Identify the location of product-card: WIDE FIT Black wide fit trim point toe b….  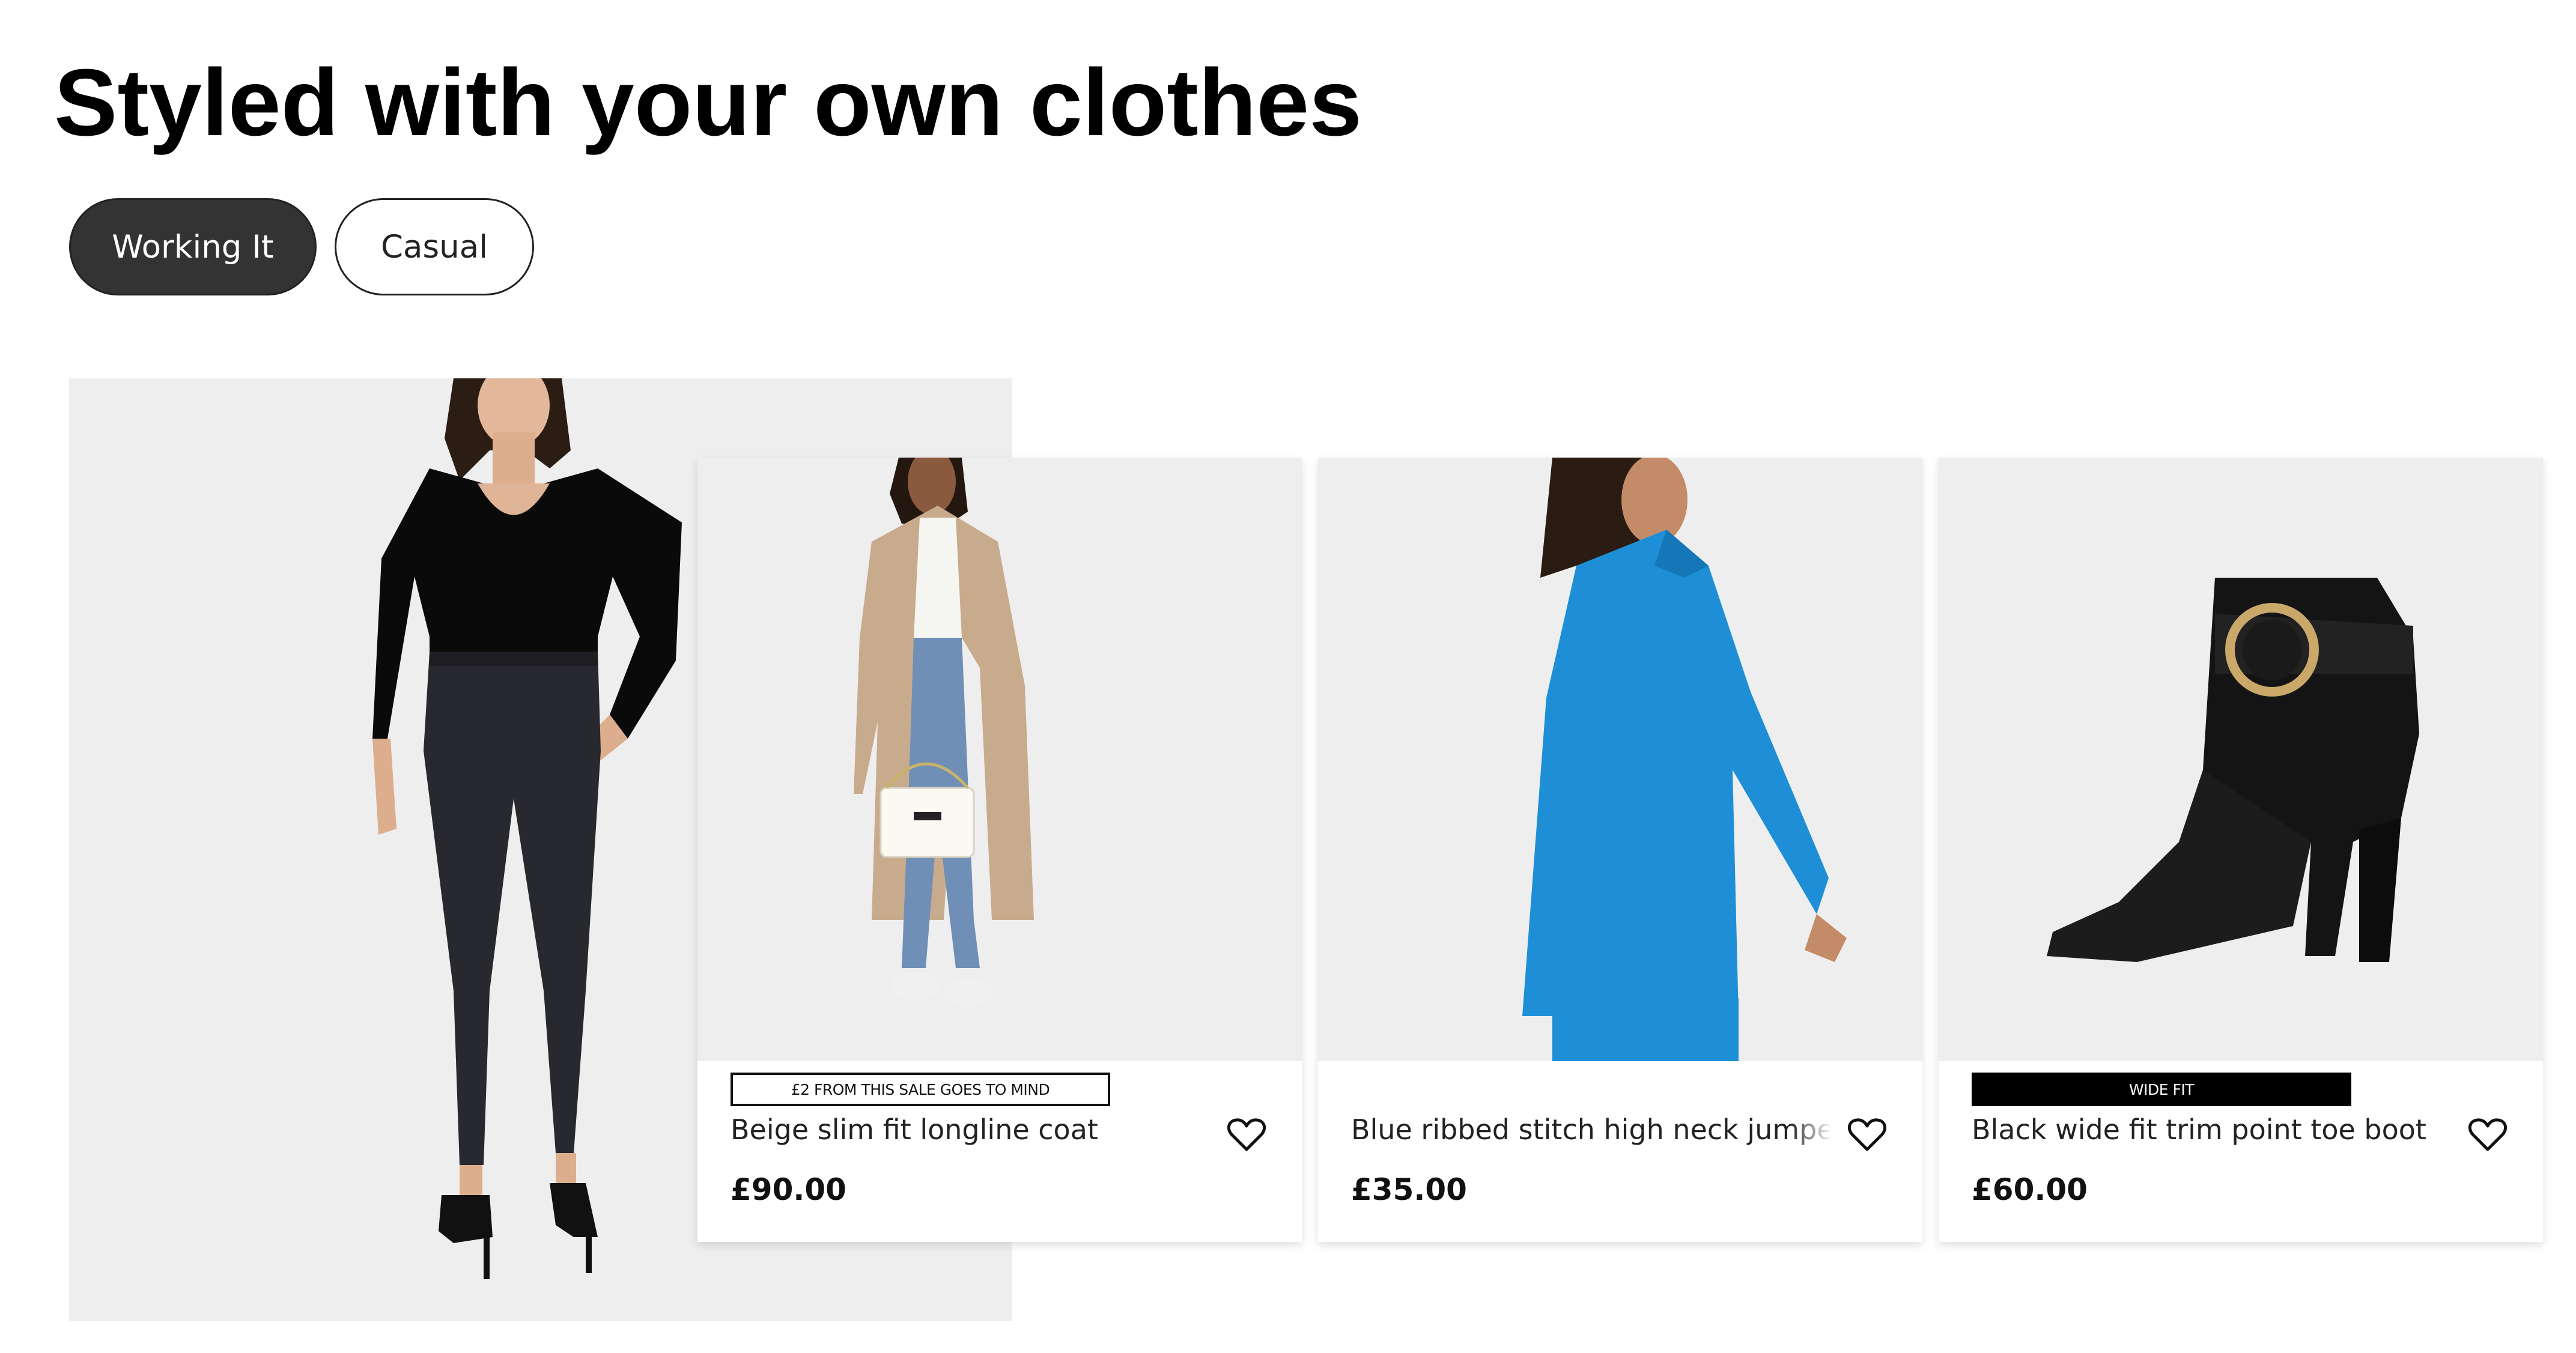
(2241, 850).